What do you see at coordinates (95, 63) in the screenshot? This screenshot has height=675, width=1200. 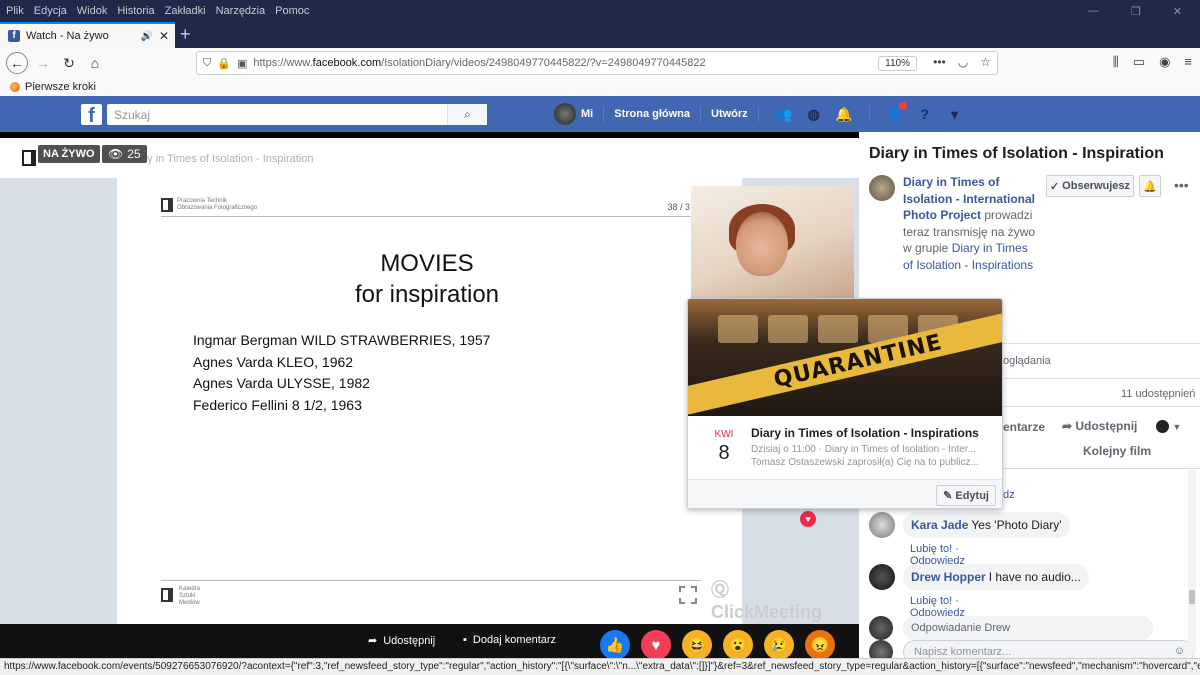 I see `home-icon: ⌂` at bounding box center [95, 63].